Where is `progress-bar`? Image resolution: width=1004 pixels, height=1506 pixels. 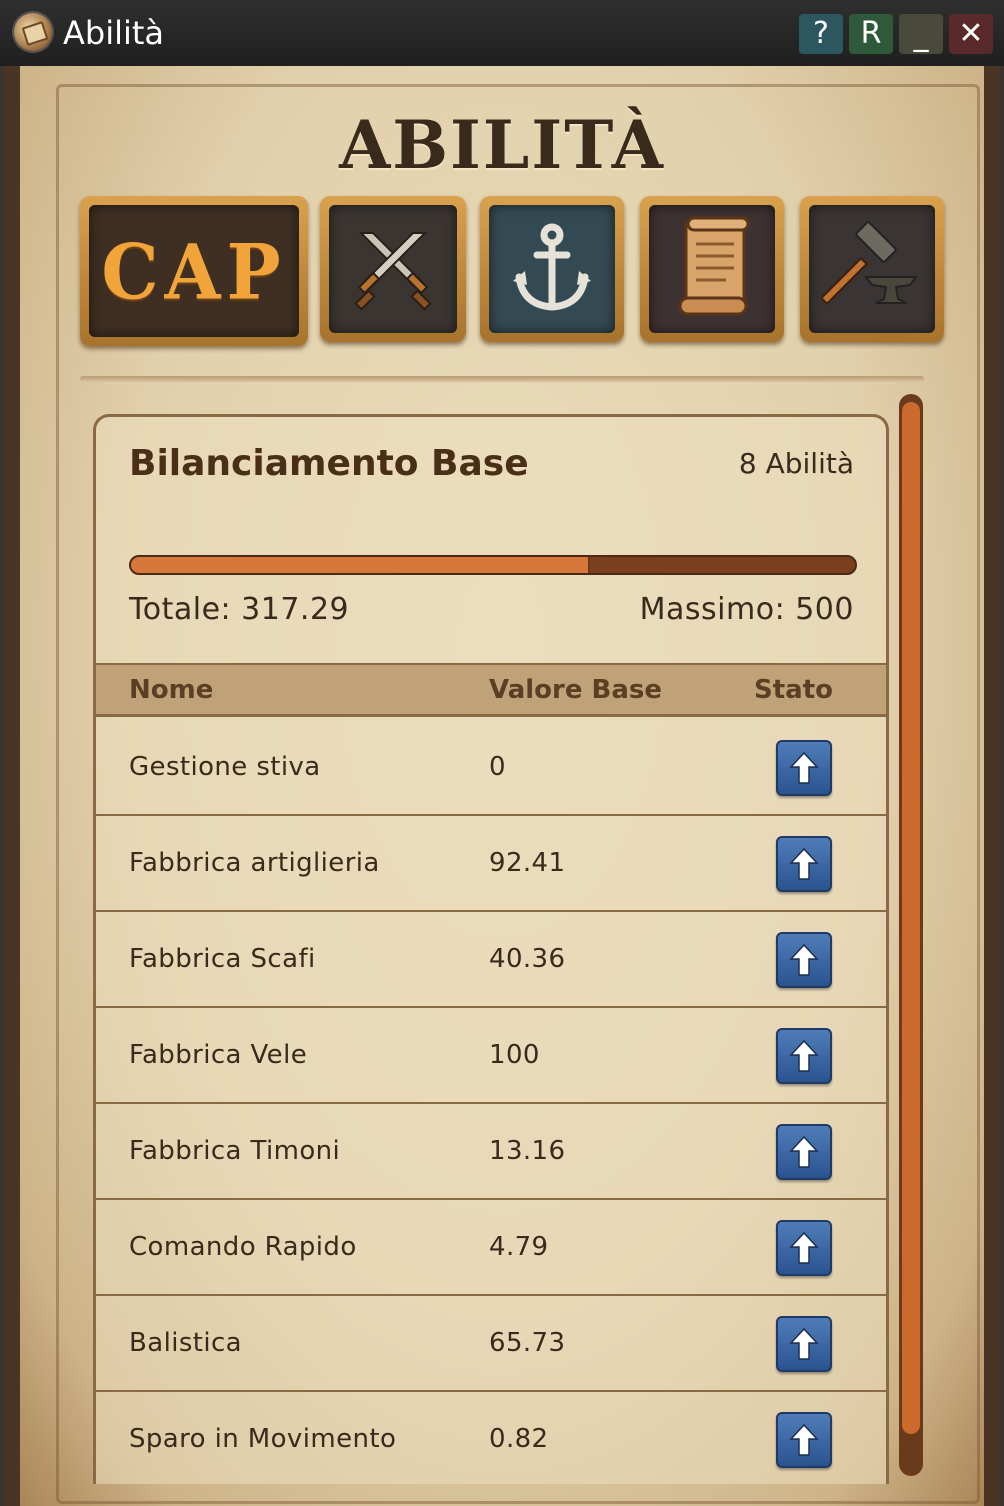 progress-bar is located at coordinates (493, 565).